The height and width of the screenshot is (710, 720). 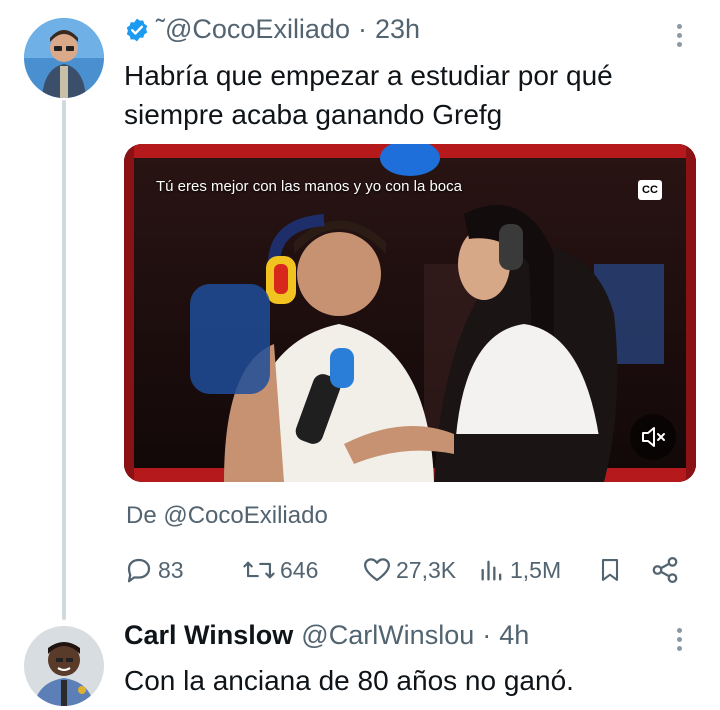 I want to click on bookmark-icon, so click(x=610, y=570).